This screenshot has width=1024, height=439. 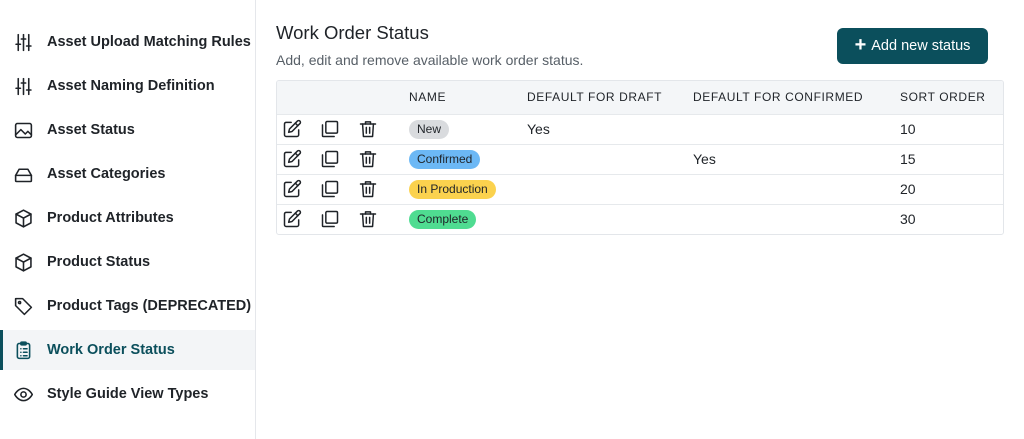 I want to click on sidebar-item-label: Product Status, so click(x=99, y=262).